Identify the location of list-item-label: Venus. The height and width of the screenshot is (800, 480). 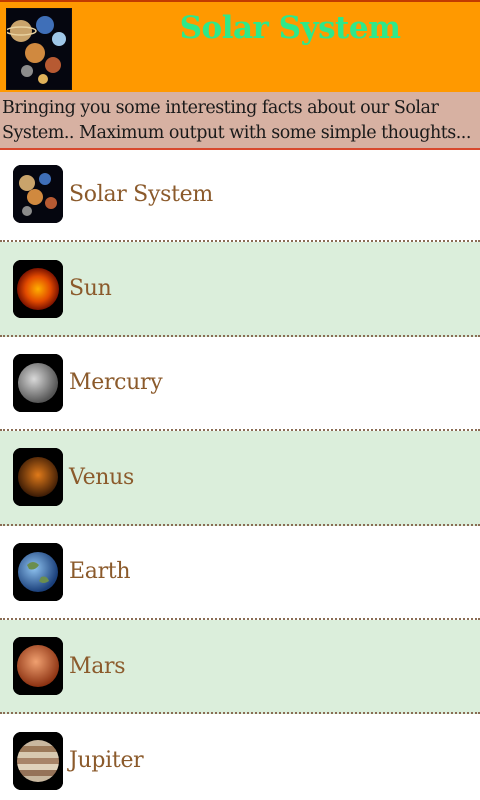
(102, 477).